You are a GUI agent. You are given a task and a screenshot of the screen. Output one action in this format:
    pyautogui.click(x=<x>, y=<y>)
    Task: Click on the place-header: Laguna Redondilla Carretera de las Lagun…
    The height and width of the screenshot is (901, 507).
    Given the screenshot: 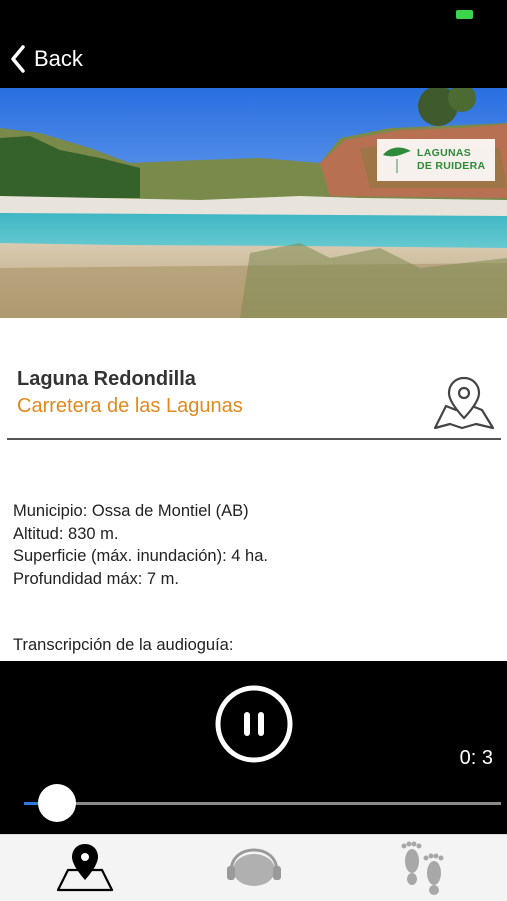 What is the action you would take?
    pyautogui.click(x=130, y=393)
    